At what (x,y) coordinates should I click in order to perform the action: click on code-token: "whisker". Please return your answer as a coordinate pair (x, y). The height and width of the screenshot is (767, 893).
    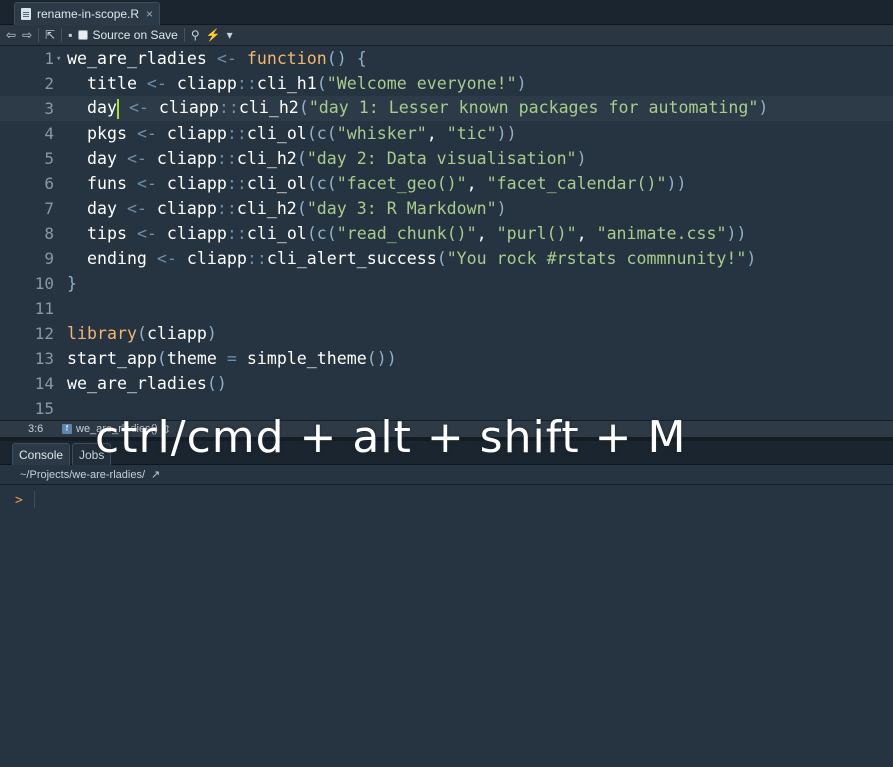
    Looking at the image, I should click on (381, 133).